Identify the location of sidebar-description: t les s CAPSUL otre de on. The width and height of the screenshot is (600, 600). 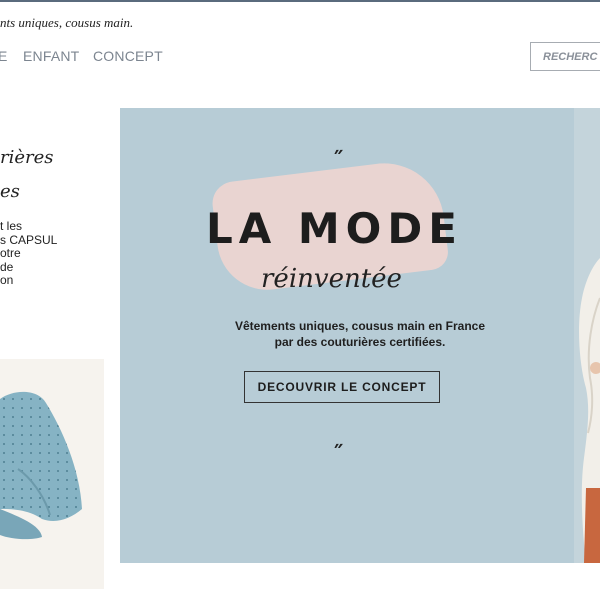
(29, 253).